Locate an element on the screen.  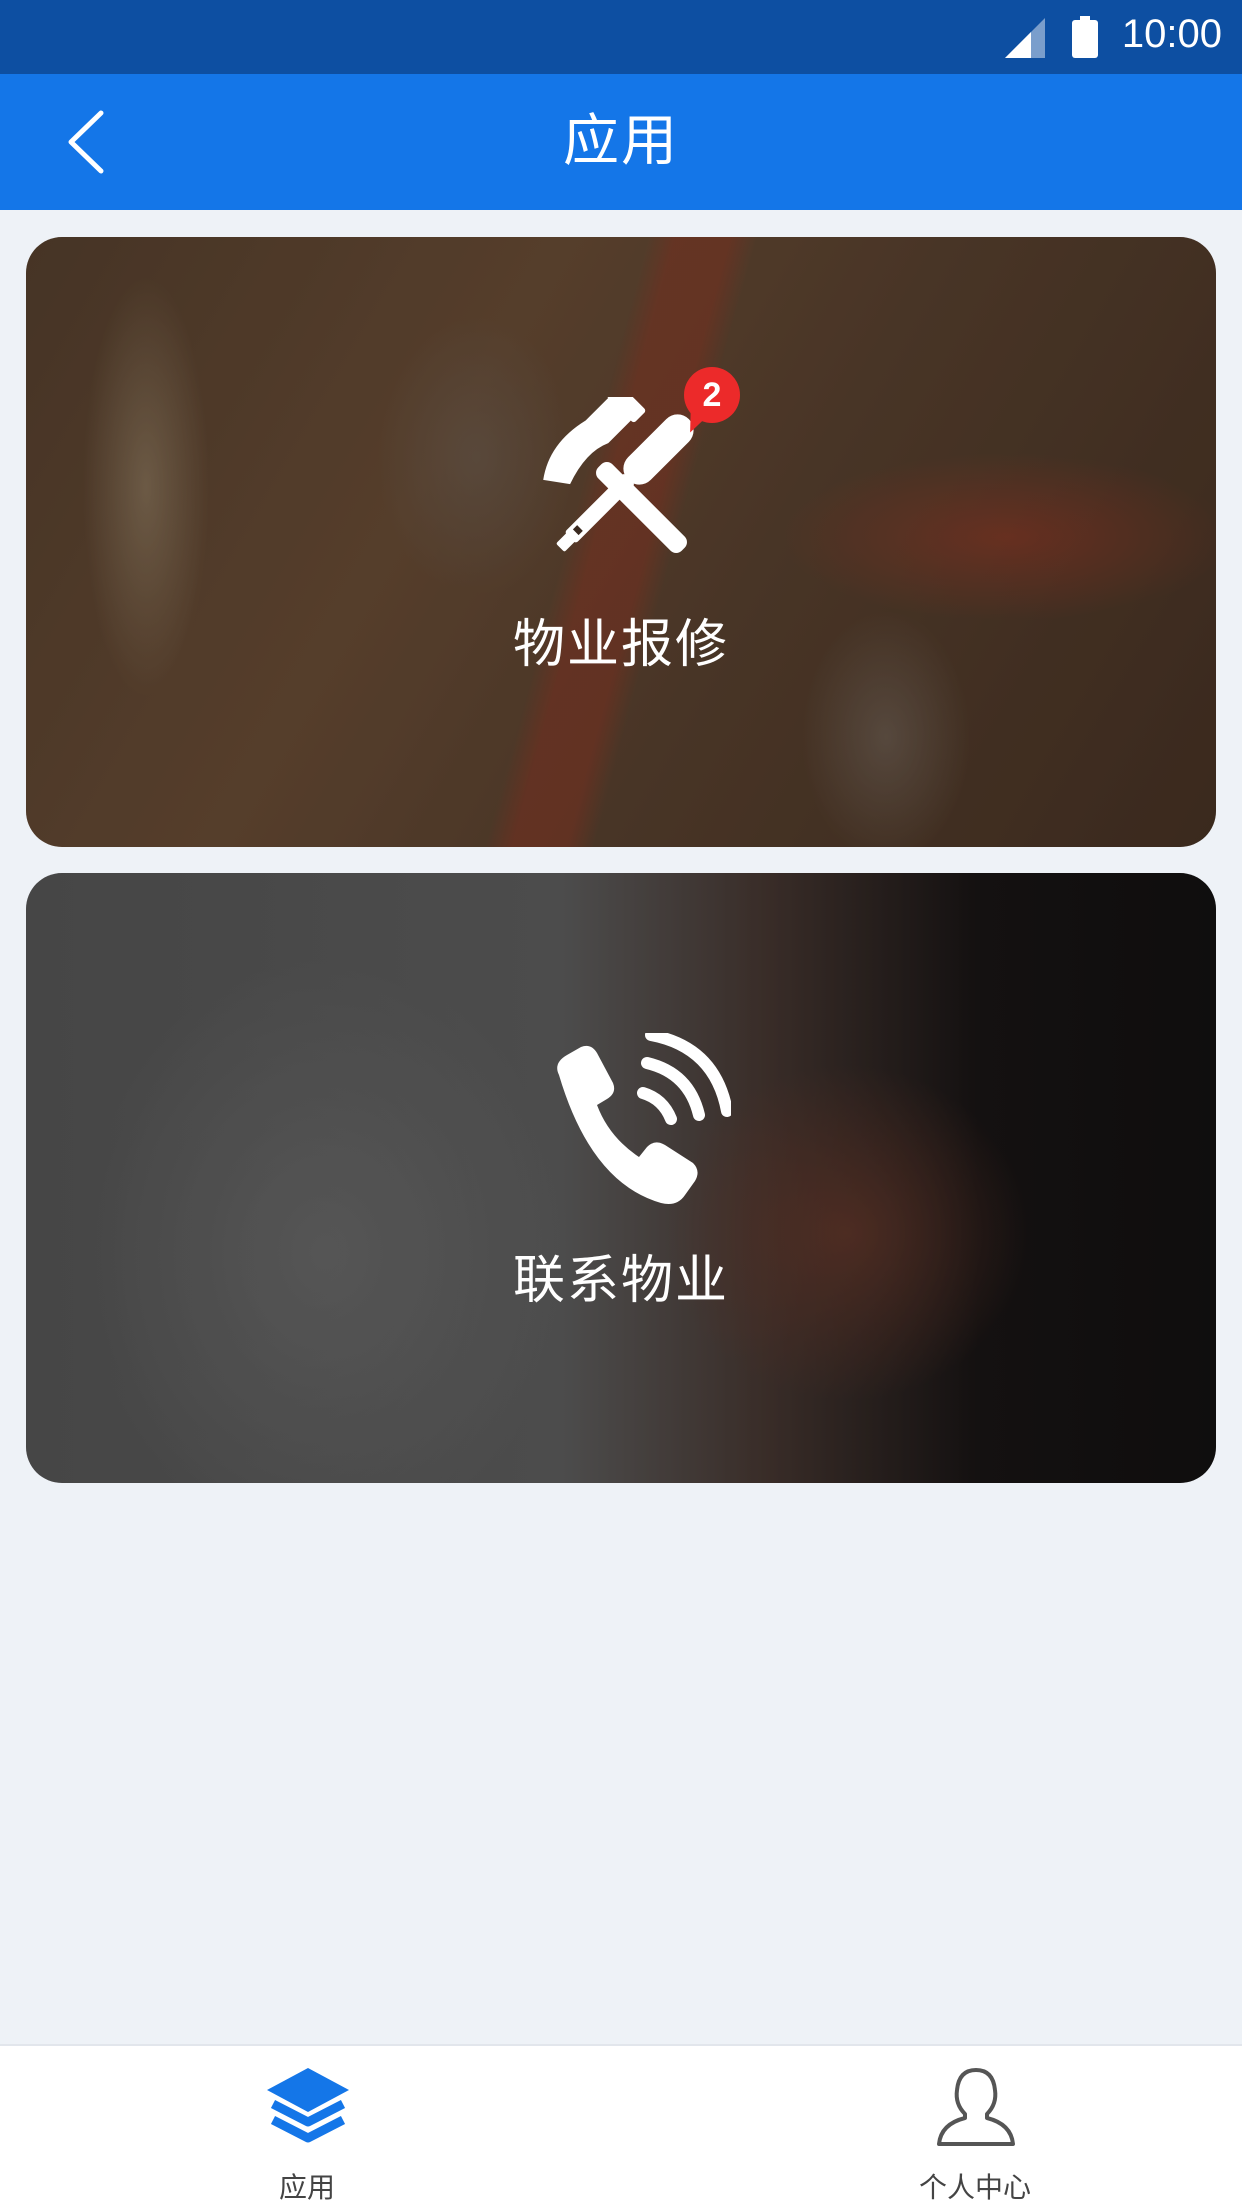
phone-call-icon is located at coordinates (644, 1118).